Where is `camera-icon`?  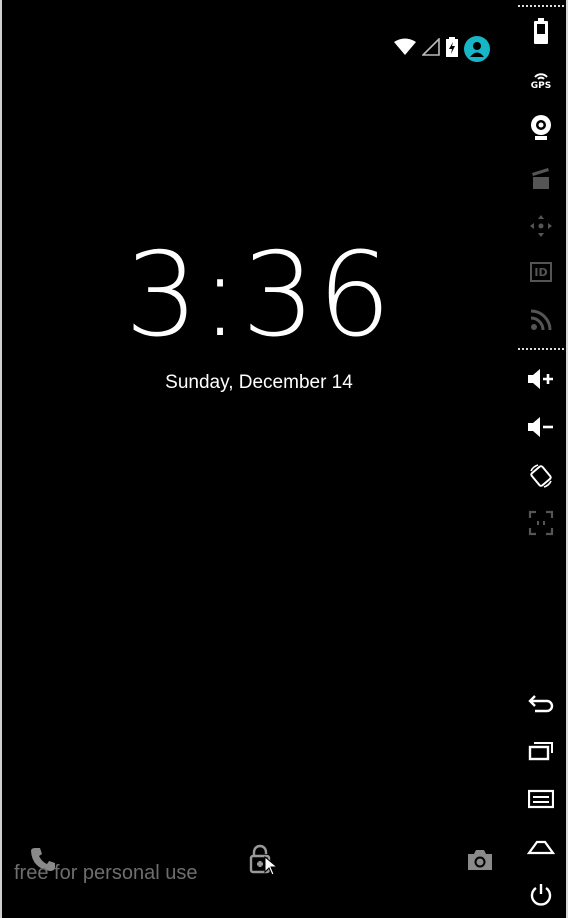 camera-icon is located at coordinates (480, 860).